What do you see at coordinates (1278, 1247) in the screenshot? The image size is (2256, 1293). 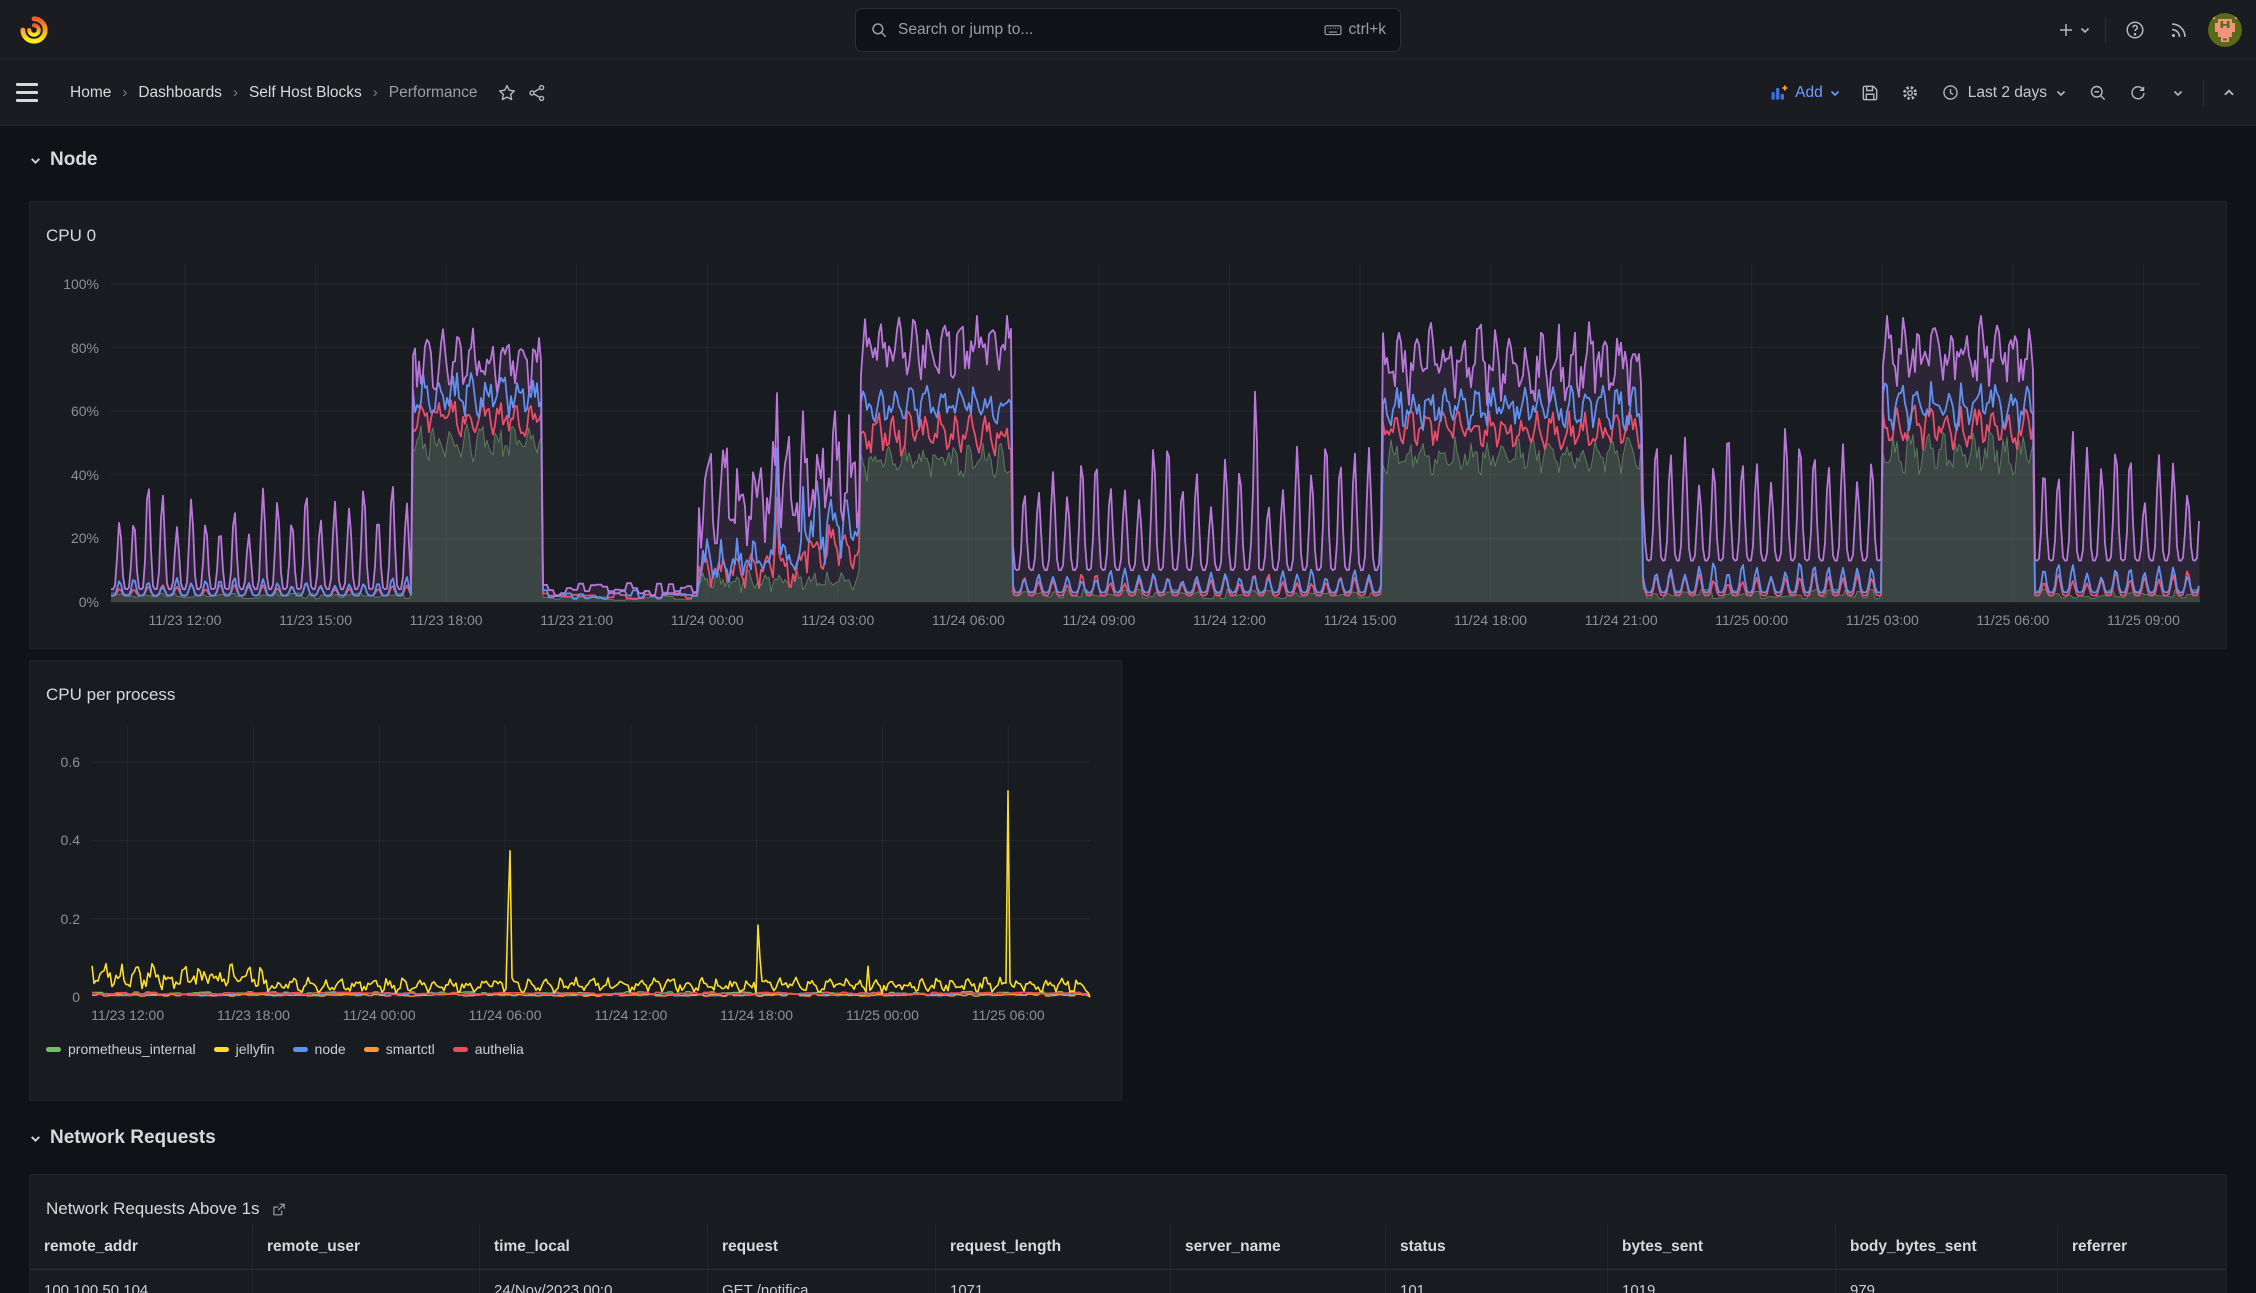 I see `column-header-server_name: server_name` at bounding box center [1278, 1247].